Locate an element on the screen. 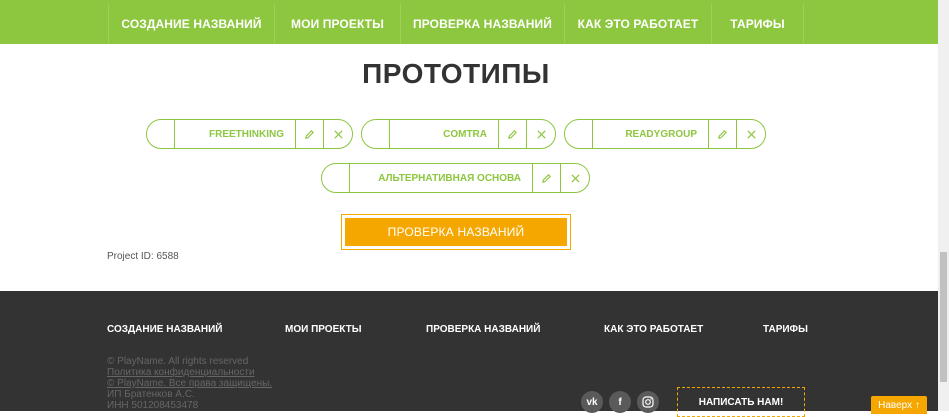 The height and width of the screenshot is (417, 949). prototype-name: FREETHINKING is located at coordinates (235, 134).